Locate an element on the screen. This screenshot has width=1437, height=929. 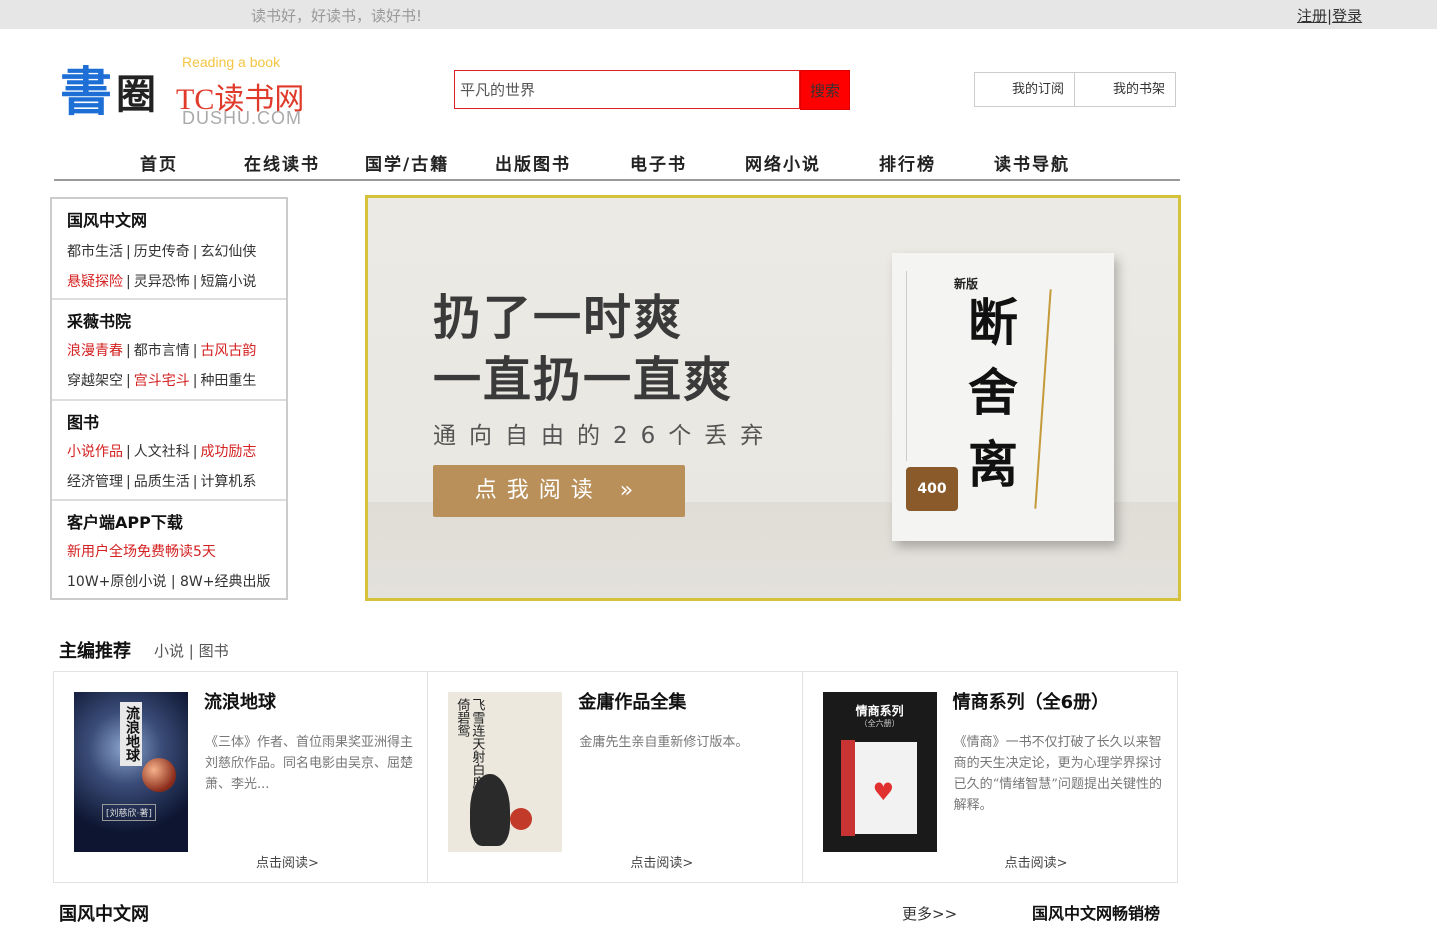
category-link: 历史传奇 is located at coordinates (162, 252).